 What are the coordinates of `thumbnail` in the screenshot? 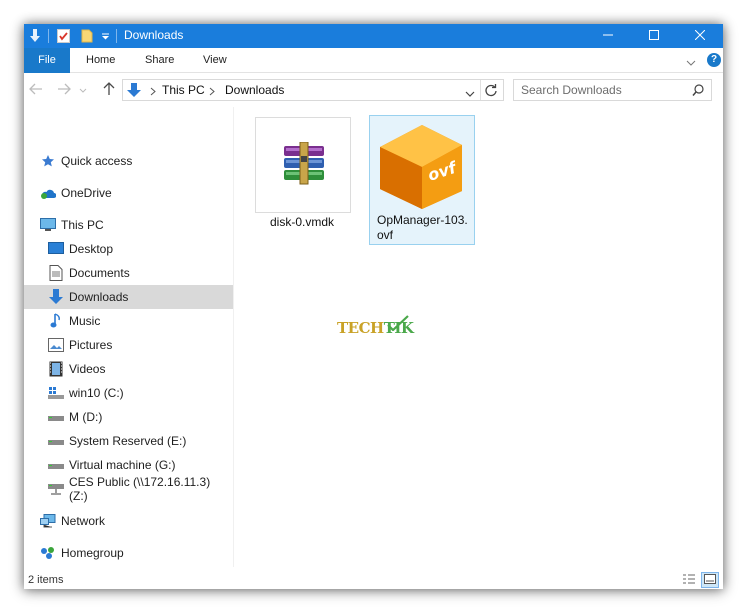 It's located at (303, 165).